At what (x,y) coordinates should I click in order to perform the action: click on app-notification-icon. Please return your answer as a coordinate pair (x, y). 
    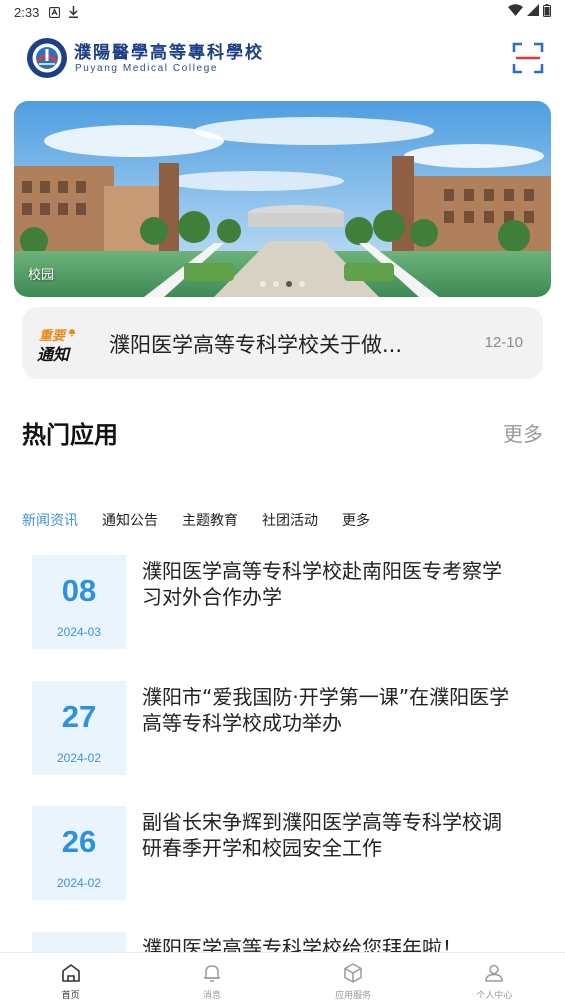
    Looking at the image, I should click on (55, 12).